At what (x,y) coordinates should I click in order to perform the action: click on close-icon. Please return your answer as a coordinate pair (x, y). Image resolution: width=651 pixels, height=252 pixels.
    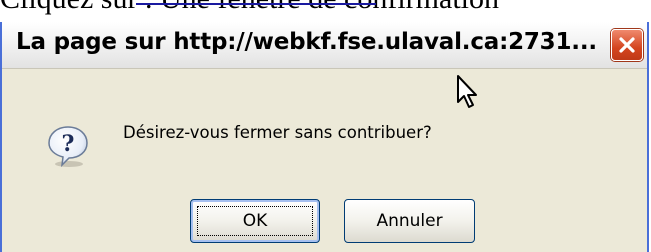
    Looking at the image, I should click on (627, 45).